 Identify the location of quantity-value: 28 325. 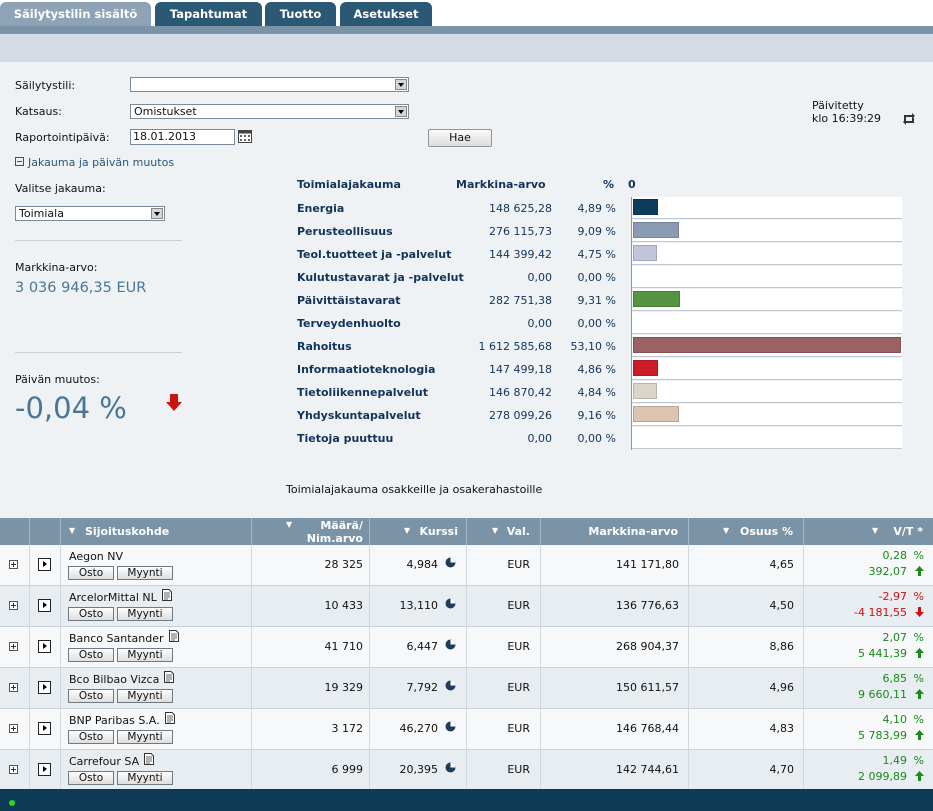
(344, 564).